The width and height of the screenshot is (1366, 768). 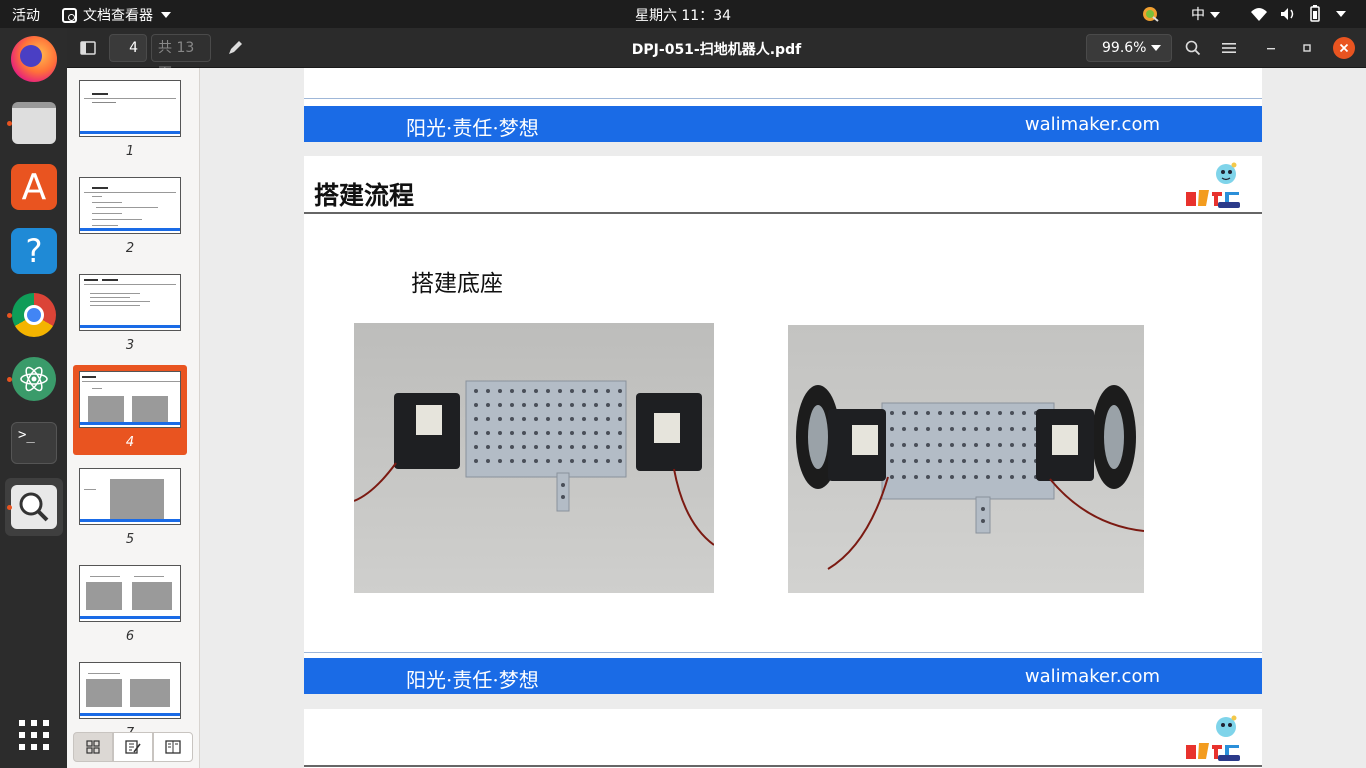 I want to click on walimaker-logo-icon, so click(x=1213, y=185).